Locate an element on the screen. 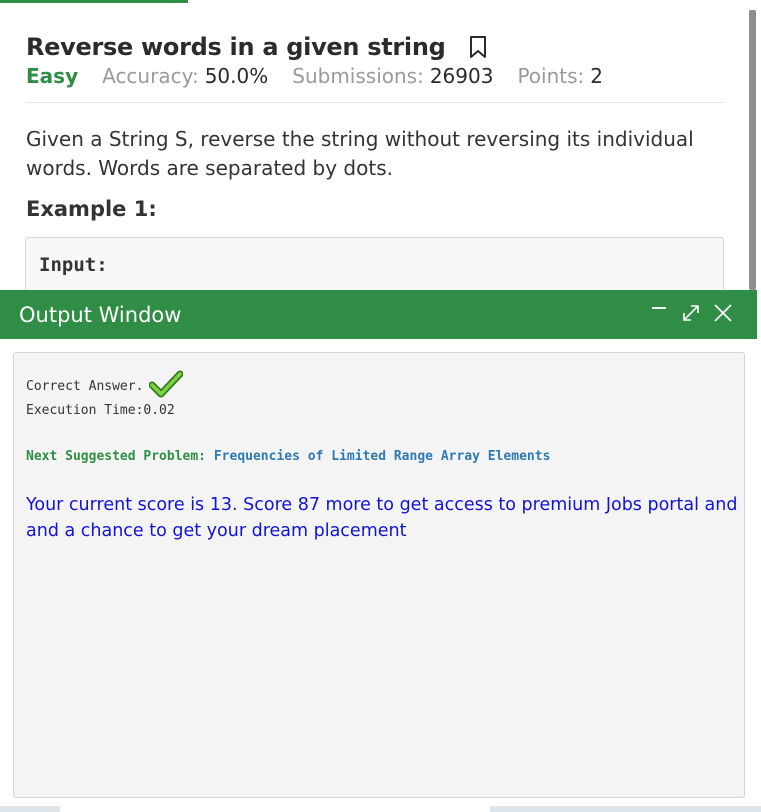 This screenshot has height=812, width=761. accuracy-value: 50.0% is located at coordinates (236, 76).